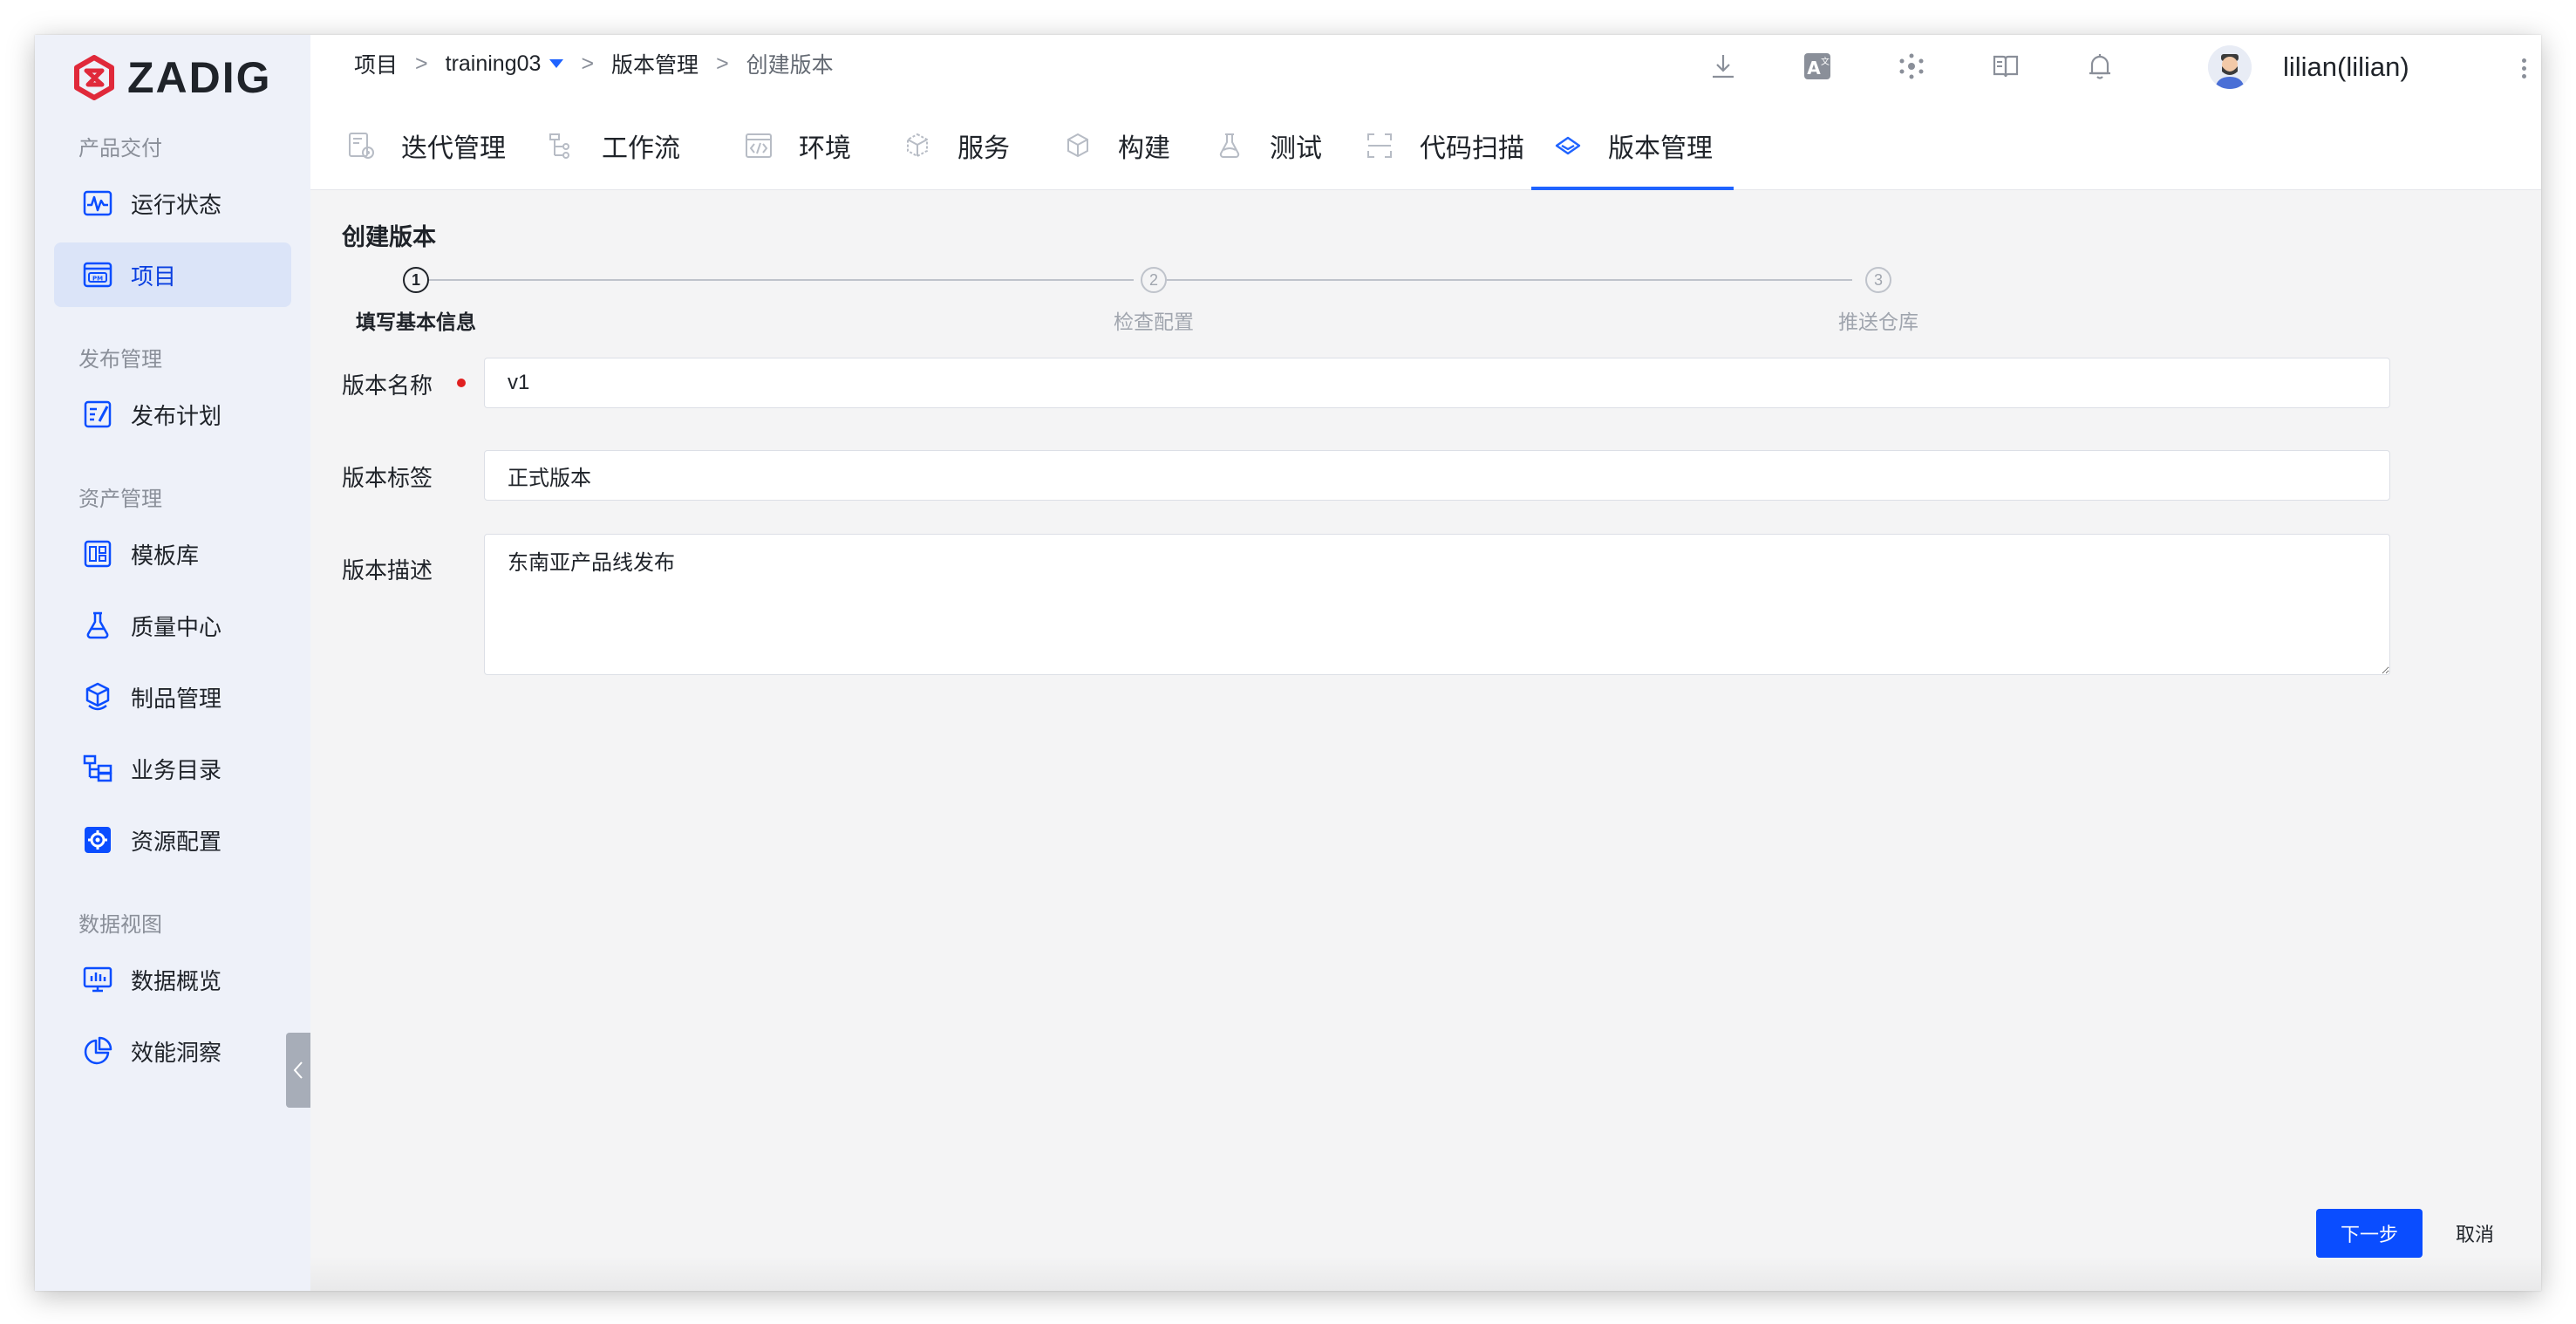 The width and height of the screenshot is (2576, 1324). What do you see at coordinates (120, 148) in the screenshot?
I see `group-label-delivery: 产品交付` at bounding box center [120, 148].